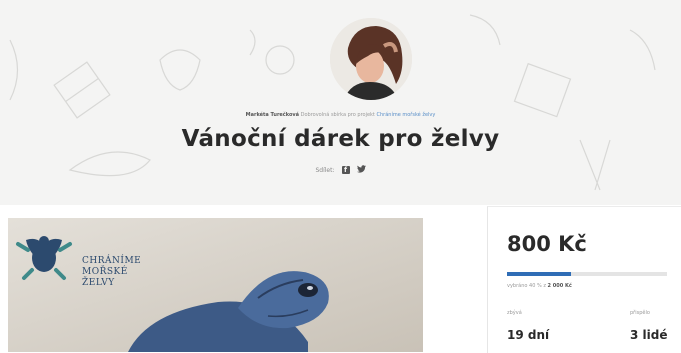 The height and width of the screenshot is (353, 681). What do you see at coordinates (180, 70) in the screenshot?
I see `rose-doodle` at bounding box center [180, 70].